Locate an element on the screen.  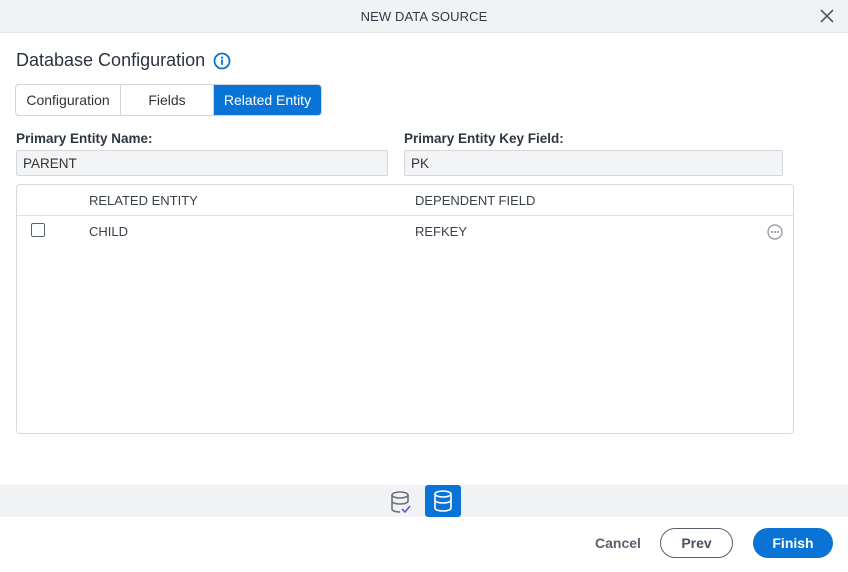
dialog-title-bar: NEW DATA SOURCE is located at coordinates (424, 16).